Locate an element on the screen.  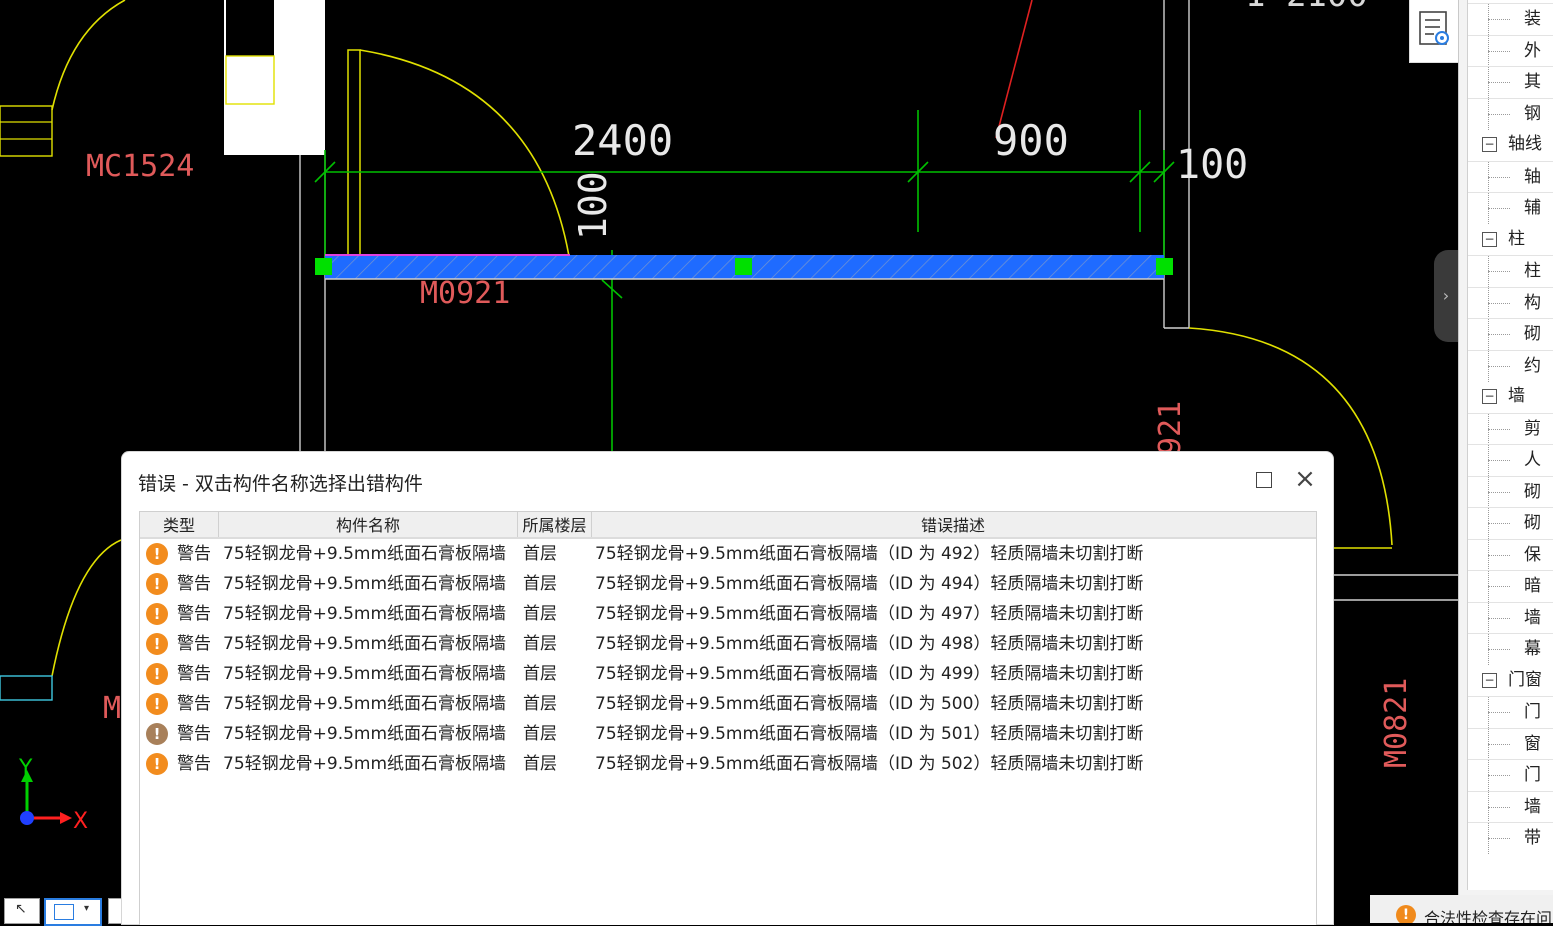
tree-item-label: 墙 is located at coordinates (1532, 806).